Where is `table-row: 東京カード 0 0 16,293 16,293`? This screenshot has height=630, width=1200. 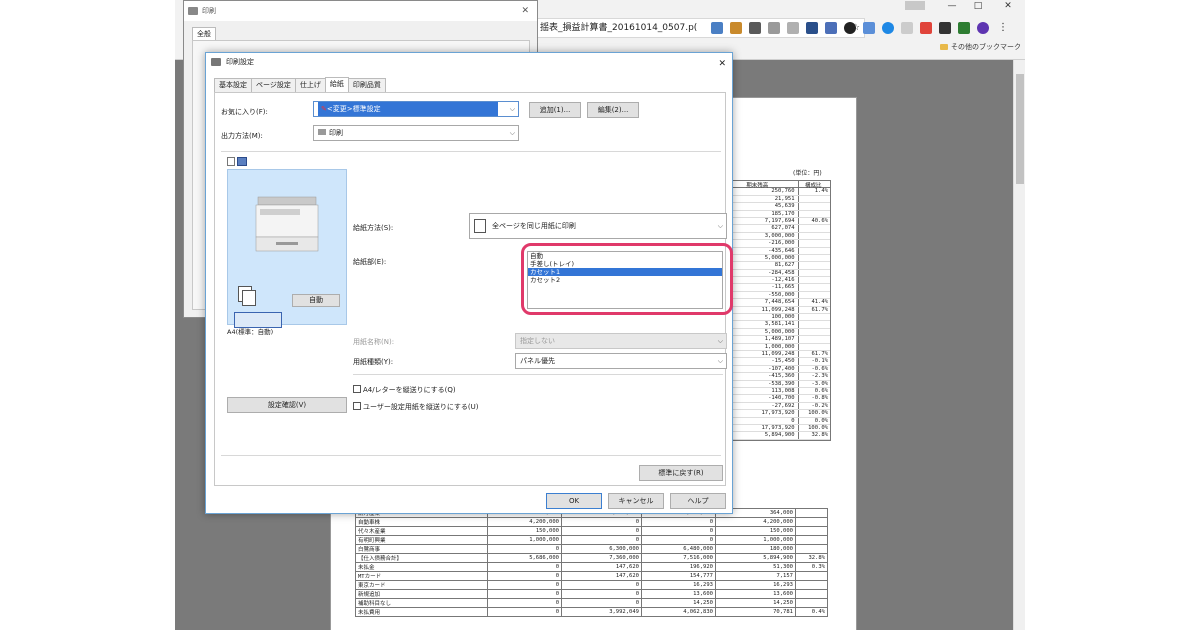
table-row: 東京カード 0 0 16,293 16,293 is located at coordinates (591, 585).